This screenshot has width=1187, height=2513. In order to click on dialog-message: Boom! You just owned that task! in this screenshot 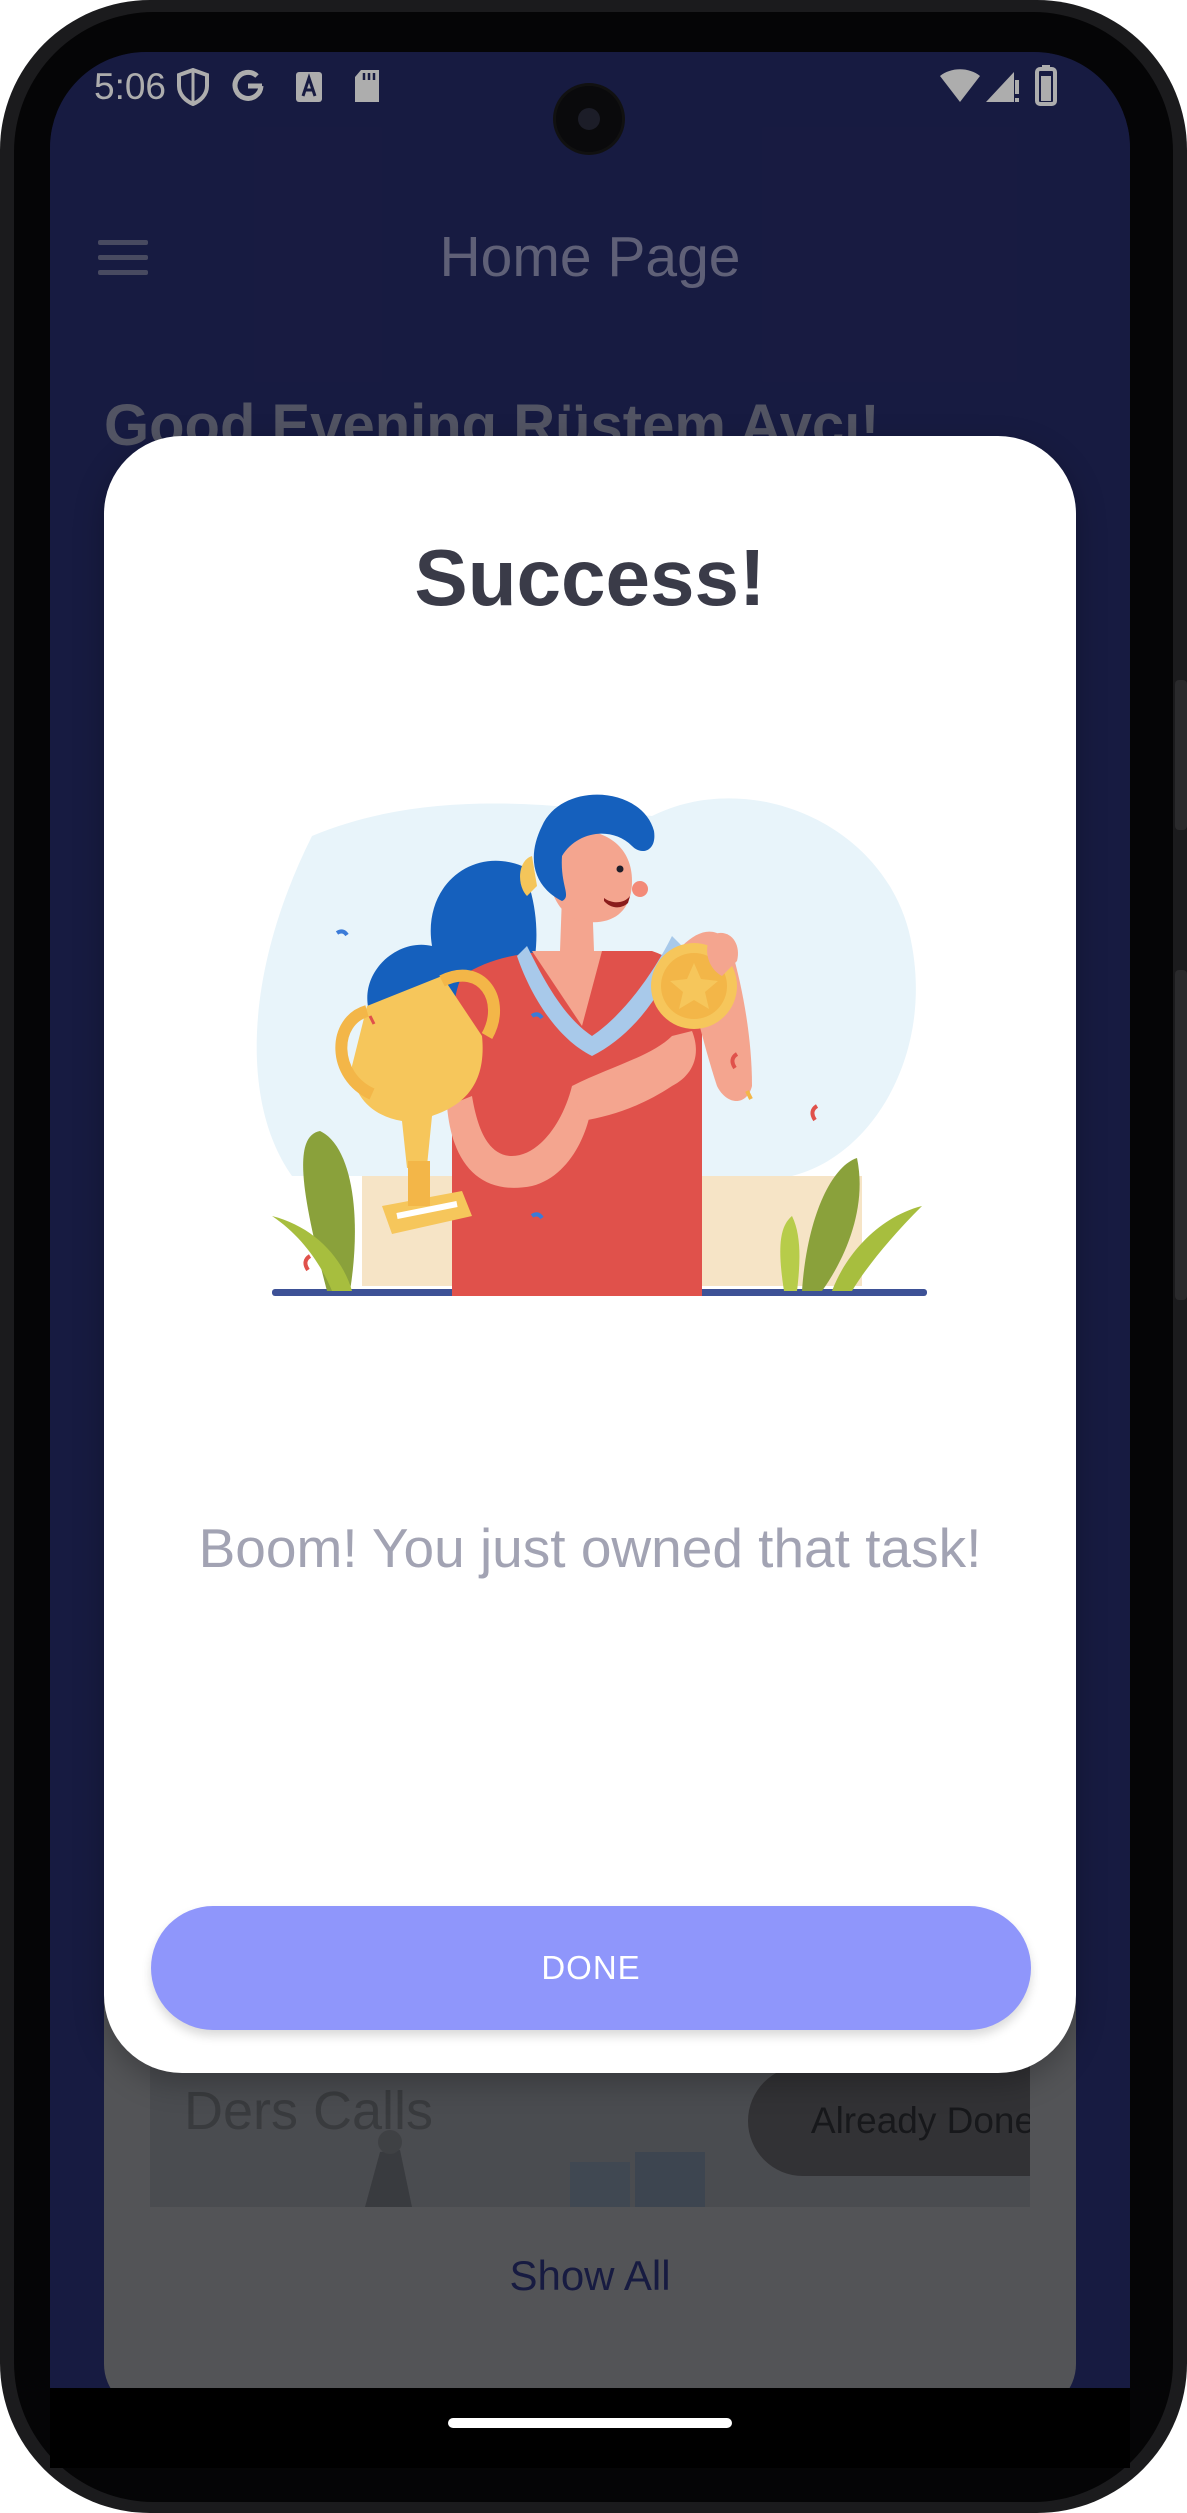, I will do `click(590, 1548)`.